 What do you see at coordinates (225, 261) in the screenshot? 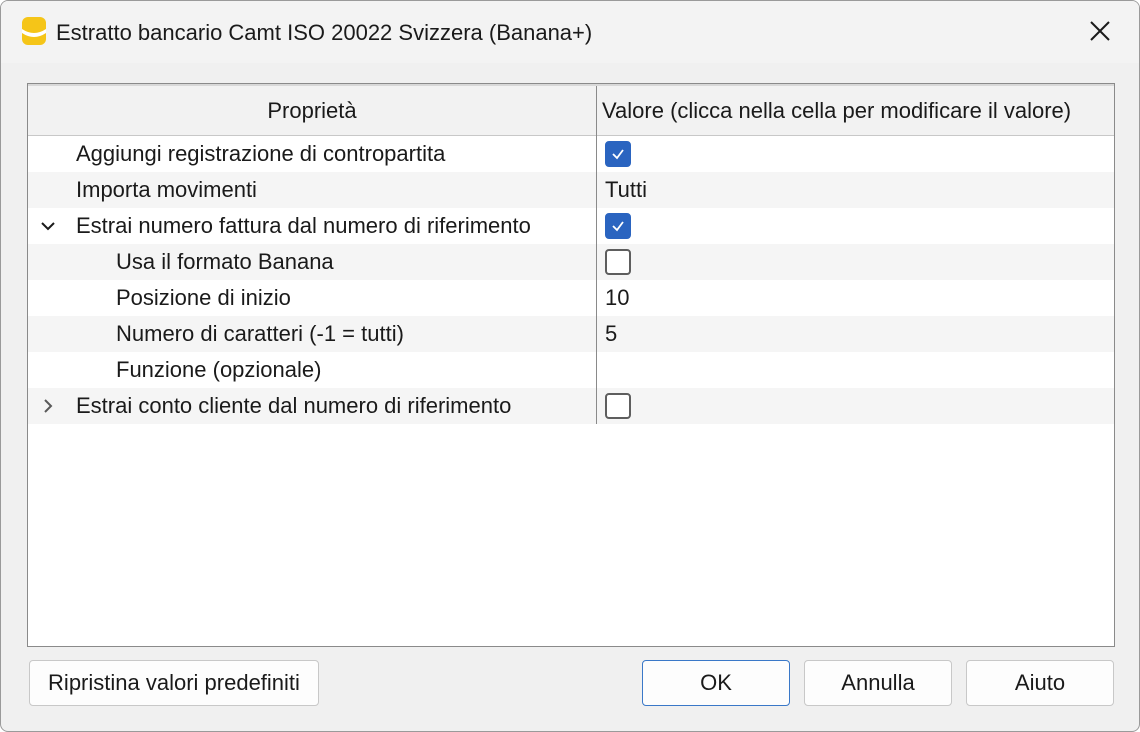
I see `property-label: Usa il formato Banana` at bounding box center [225, 261].